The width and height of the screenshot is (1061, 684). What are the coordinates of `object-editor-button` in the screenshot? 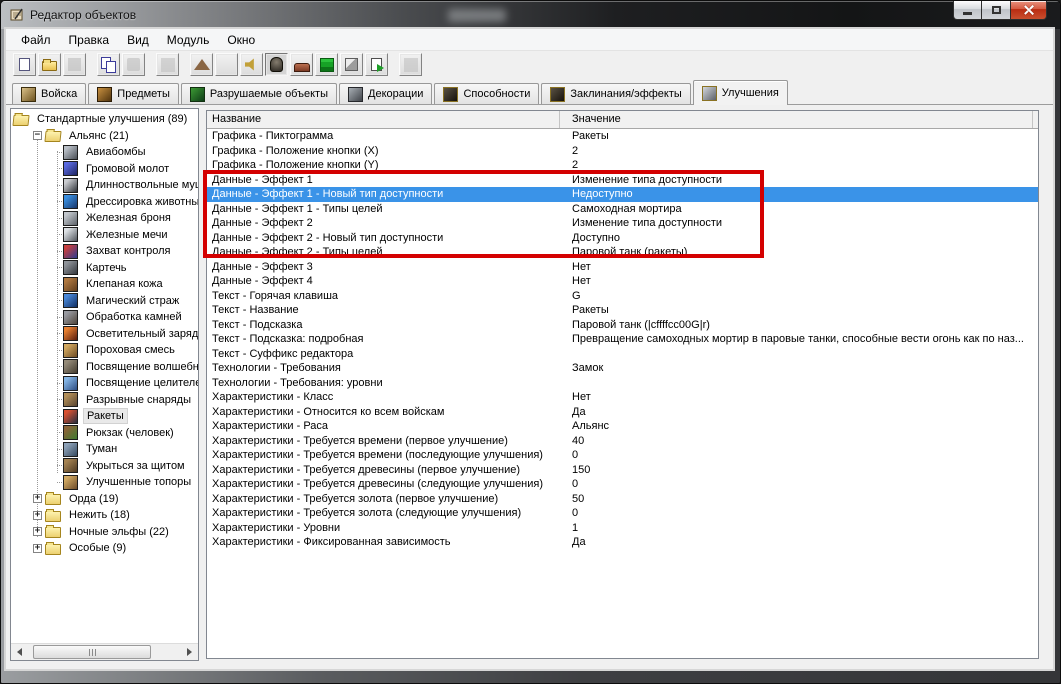 It's located at (276, 64).